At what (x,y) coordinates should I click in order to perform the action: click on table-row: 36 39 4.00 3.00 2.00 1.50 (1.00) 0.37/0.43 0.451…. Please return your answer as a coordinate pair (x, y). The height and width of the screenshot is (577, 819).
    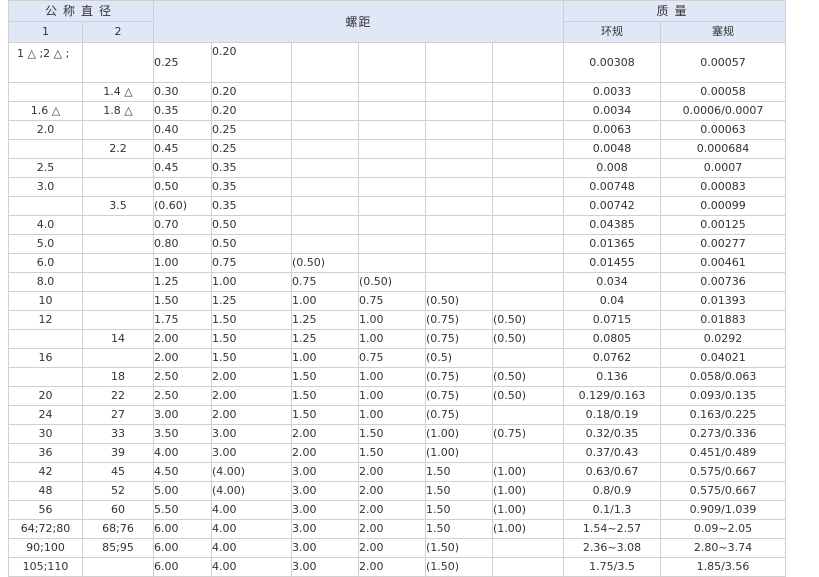
    Looking at the image, I should click on (397, 453).